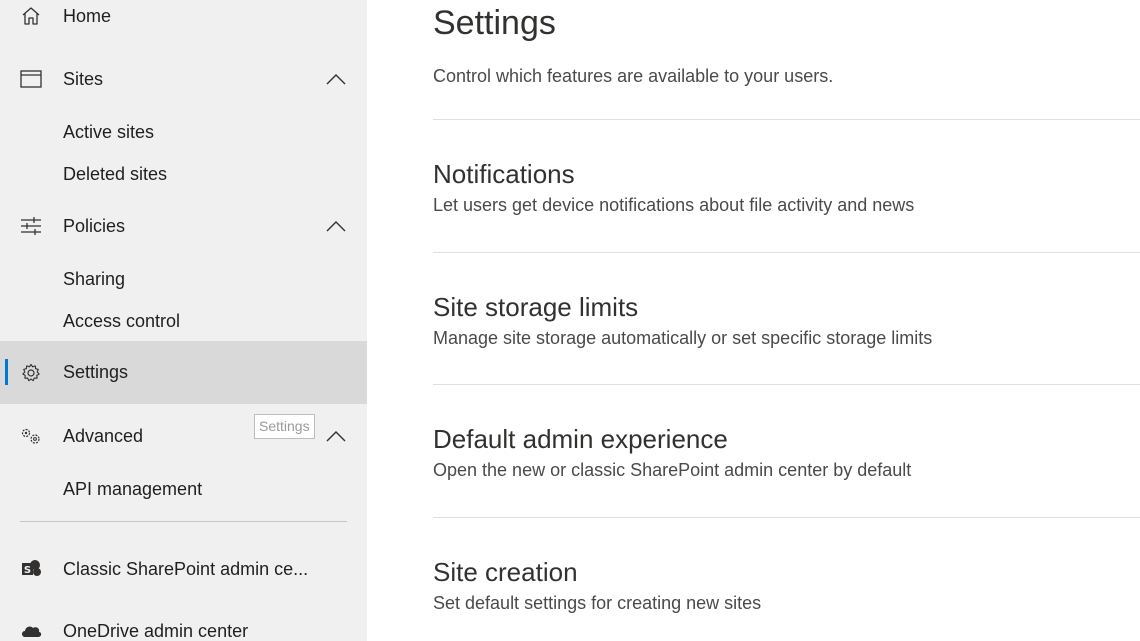  What do you see at coordinates (494, 23) in the screenshot?
I see `page-title: Settings` at bounding box center [494, 23].